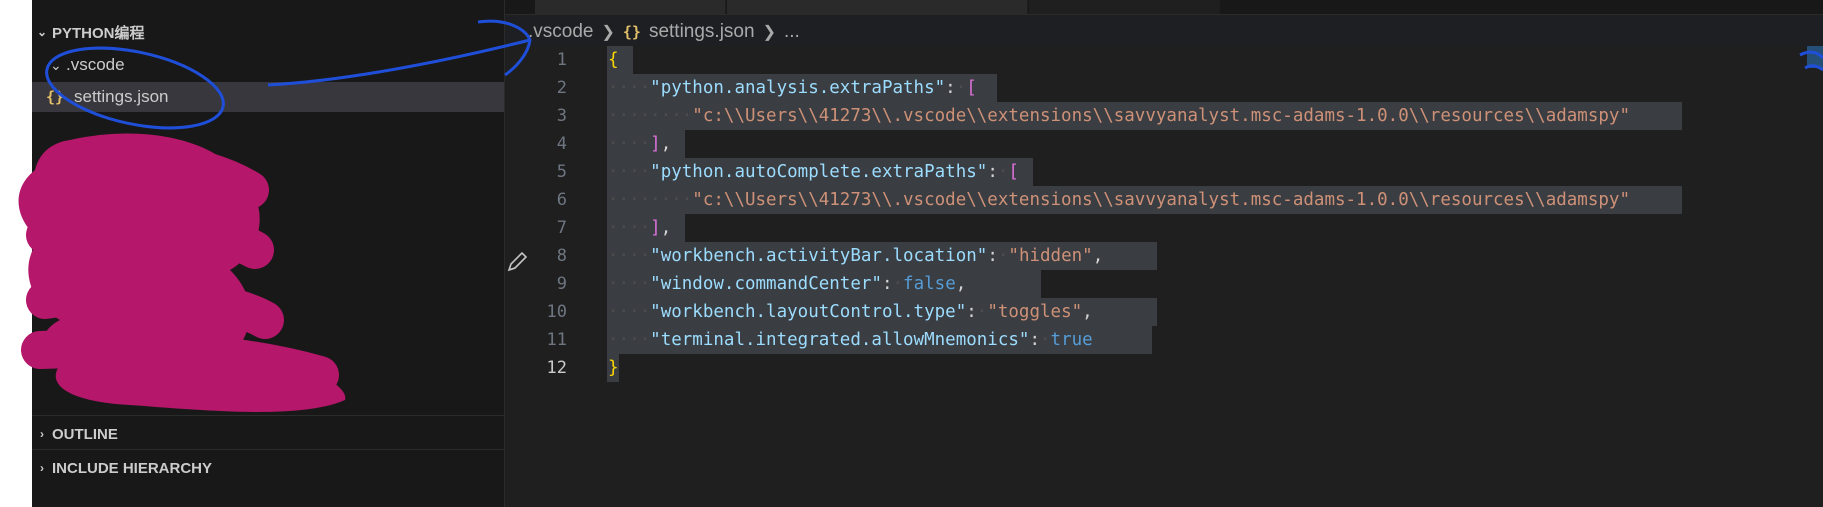 This screenshot has width=1823, height=507. I want to click on tree-item-file: {} settings.json, so click(268, 97).